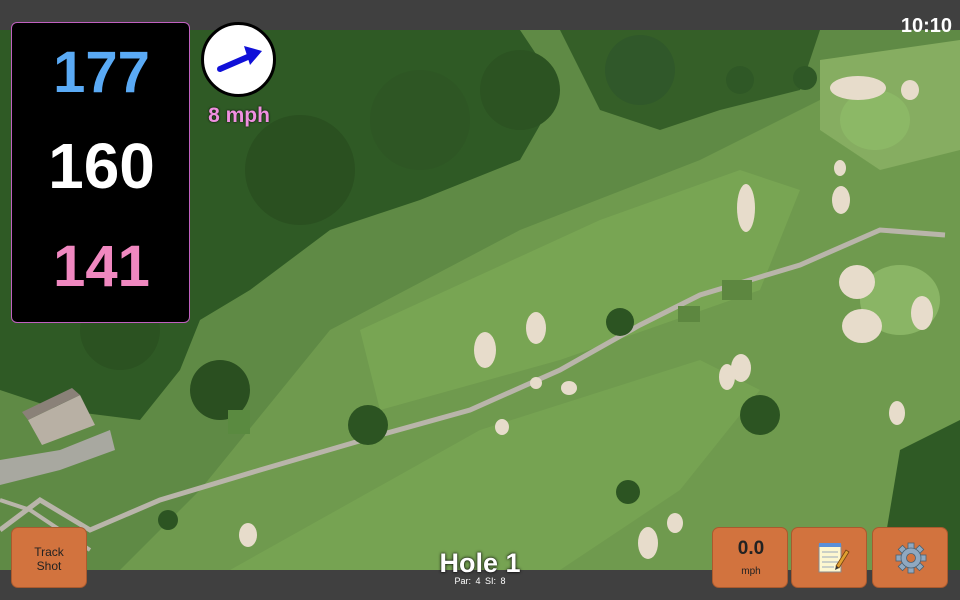  I want to click on stroke-index-label: SI: 8, so click(495, 581).